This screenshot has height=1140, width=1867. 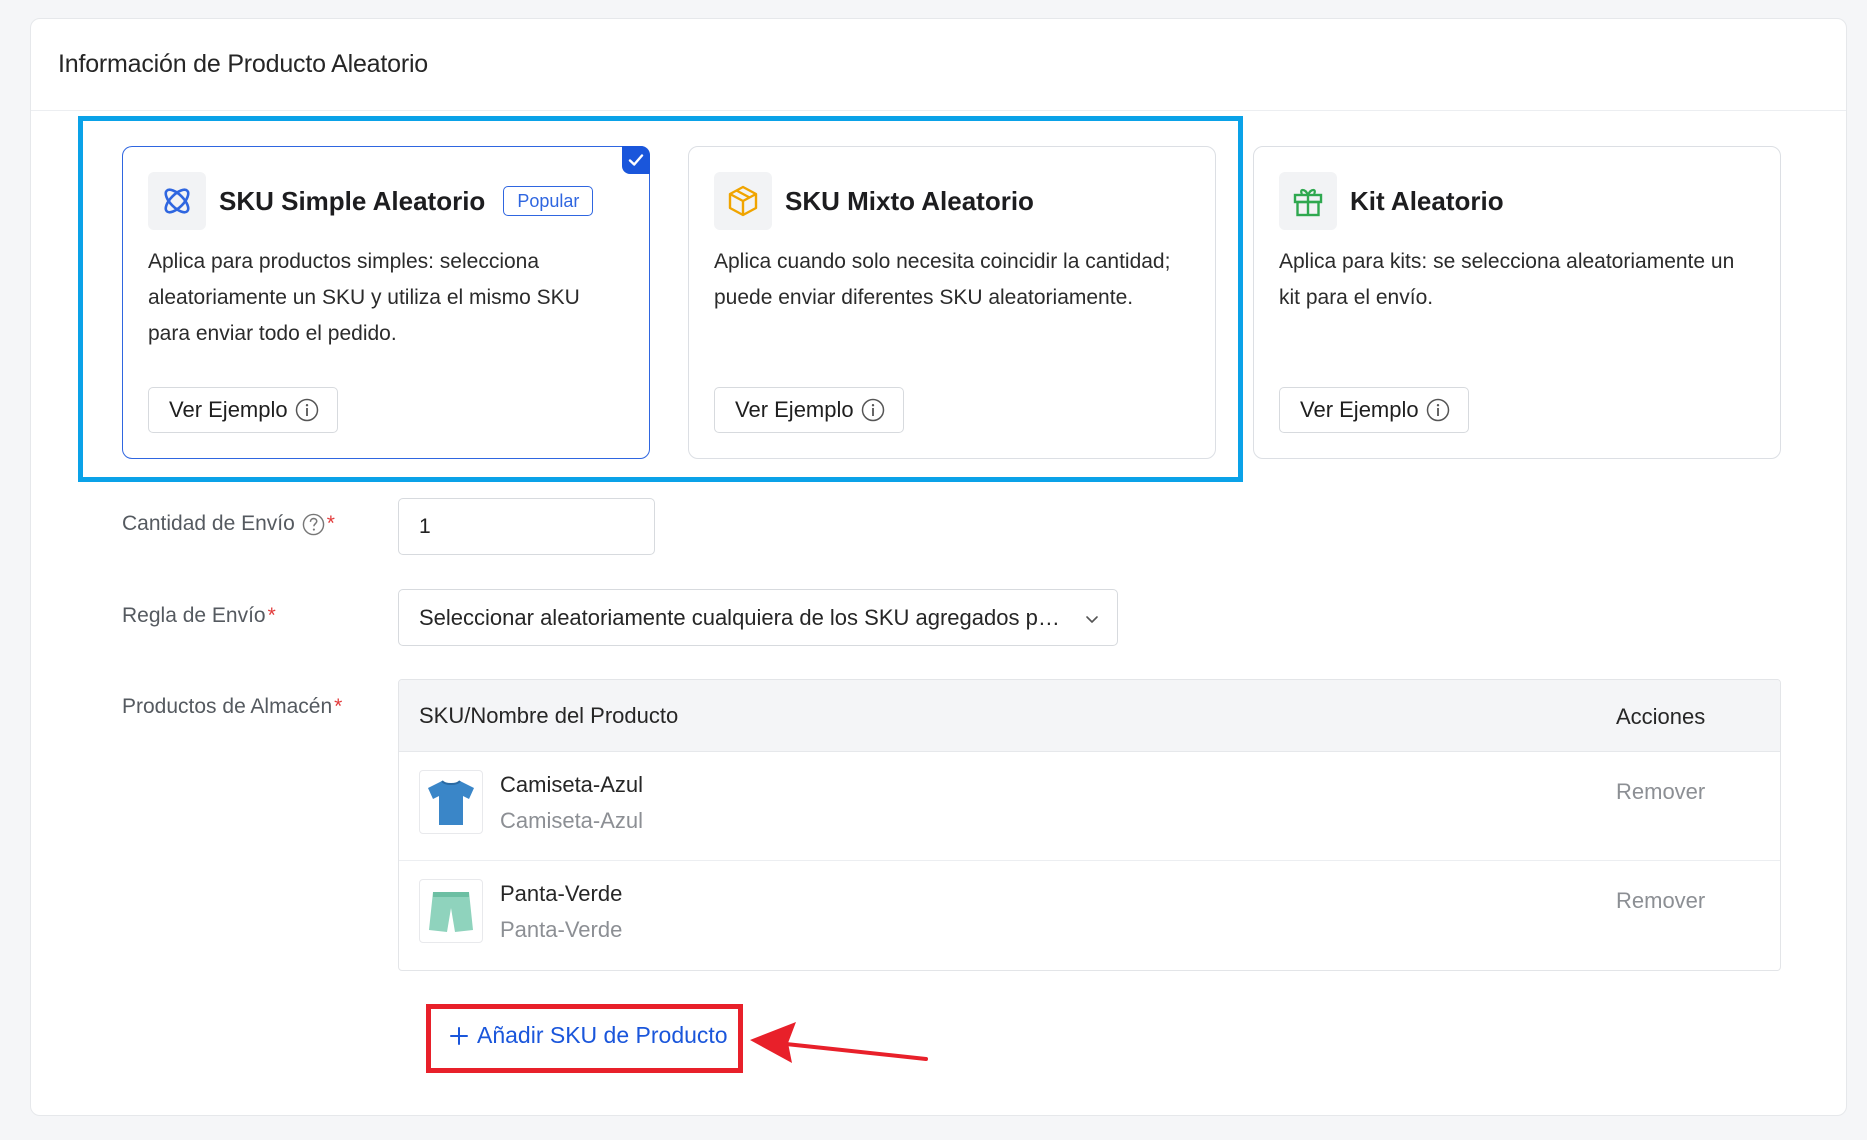 I want to click on gift-icon, so click(x=1308, y=201).